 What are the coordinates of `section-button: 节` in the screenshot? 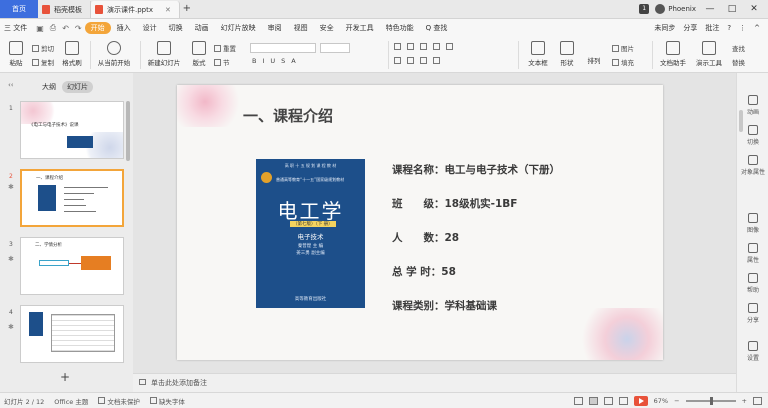 It's located at (222, 62).